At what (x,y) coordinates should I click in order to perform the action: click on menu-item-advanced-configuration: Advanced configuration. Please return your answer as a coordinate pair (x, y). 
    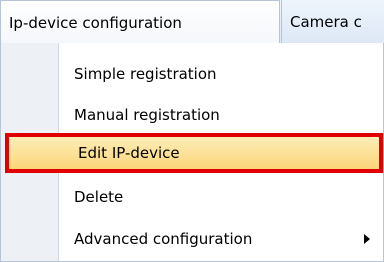
    Looking at the image, I should click on (221, 239).